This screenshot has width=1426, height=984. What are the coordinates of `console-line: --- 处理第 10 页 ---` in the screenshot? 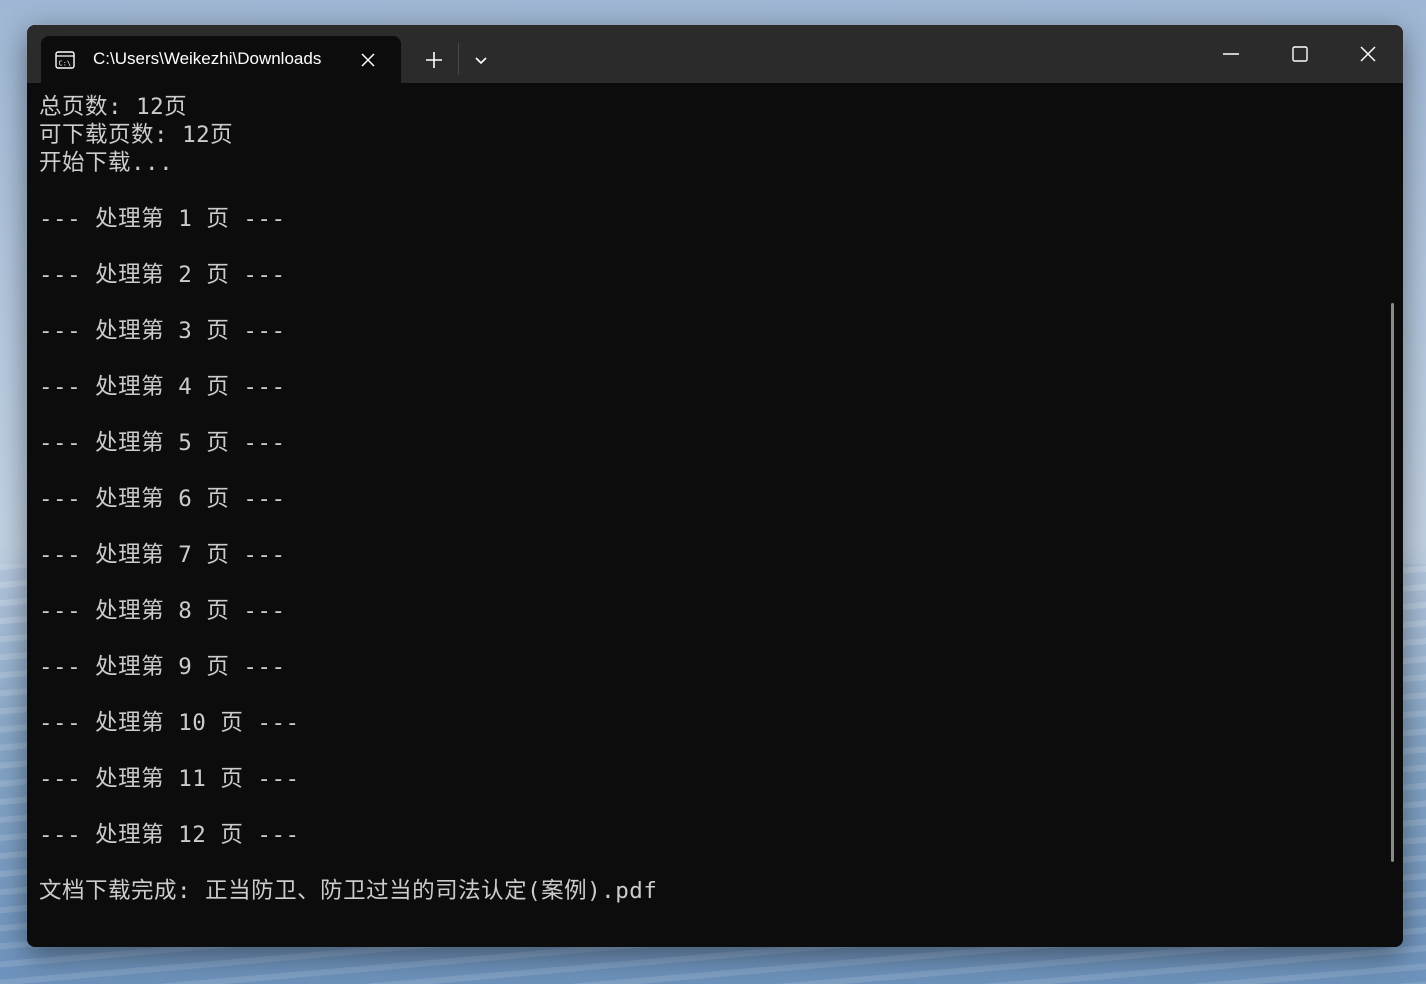 It's located at (169, 723).